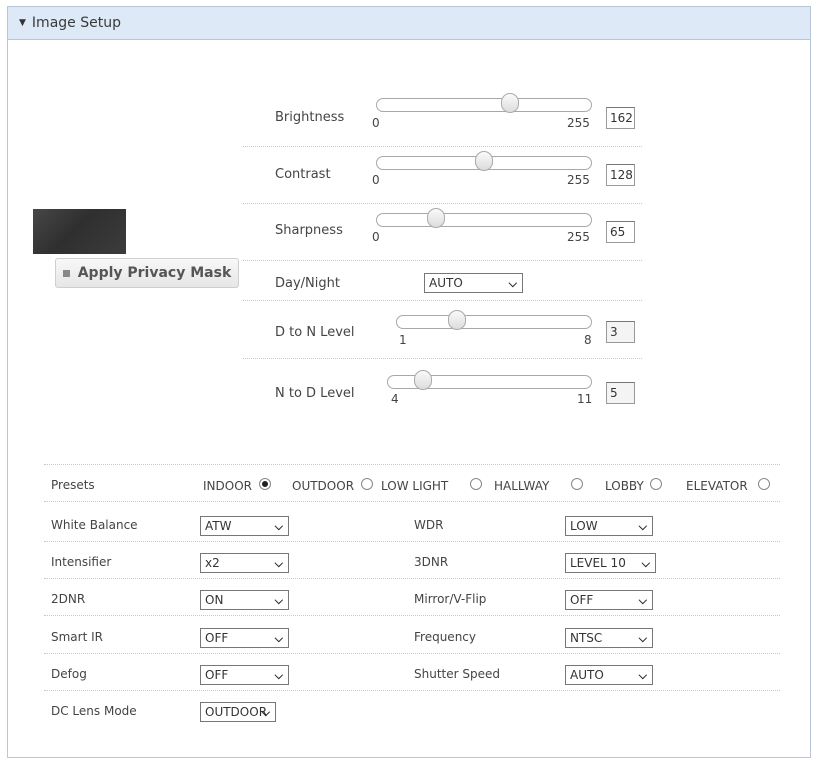 The width and height of the screenshot is (818, 765). What do you see at coordinates (94, 525) in the screenshot?
I see `white-balance-label: White Balance` at bounding box center [94, 525].